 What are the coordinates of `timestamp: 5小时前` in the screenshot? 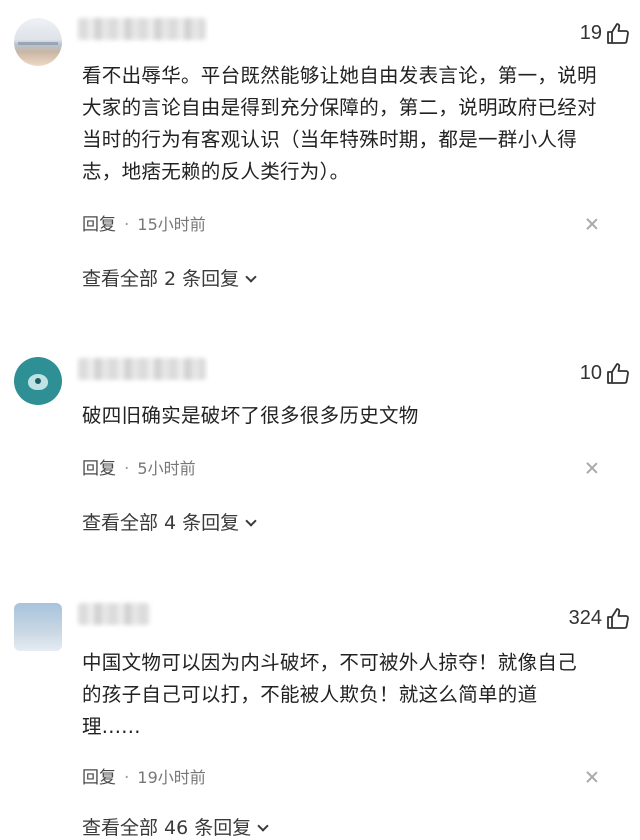 It's located at (166, 468).